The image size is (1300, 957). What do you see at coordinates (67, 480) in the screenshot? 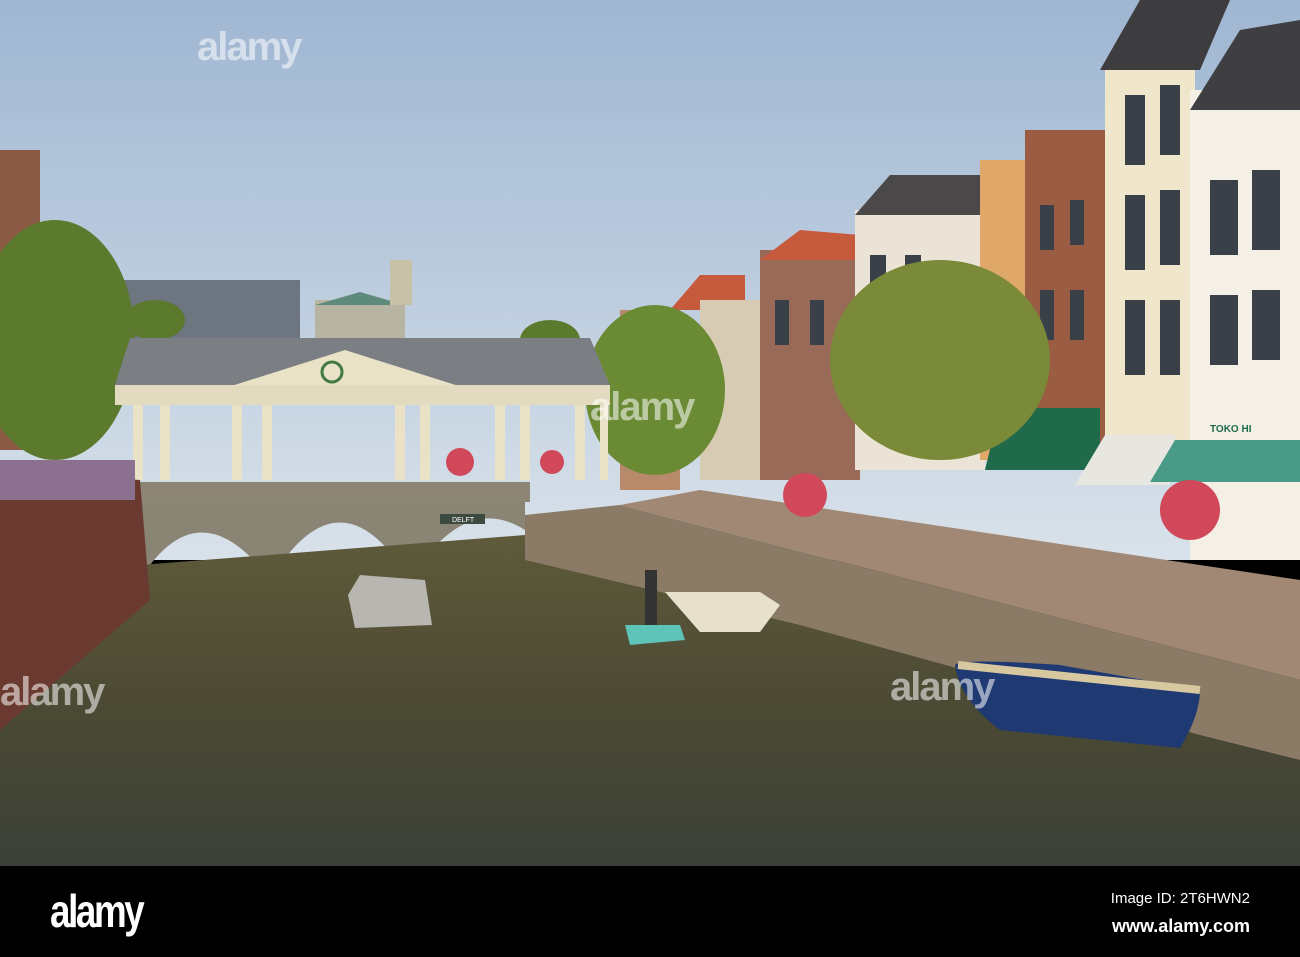
I see `parasol` at bounding box center [67, 480].